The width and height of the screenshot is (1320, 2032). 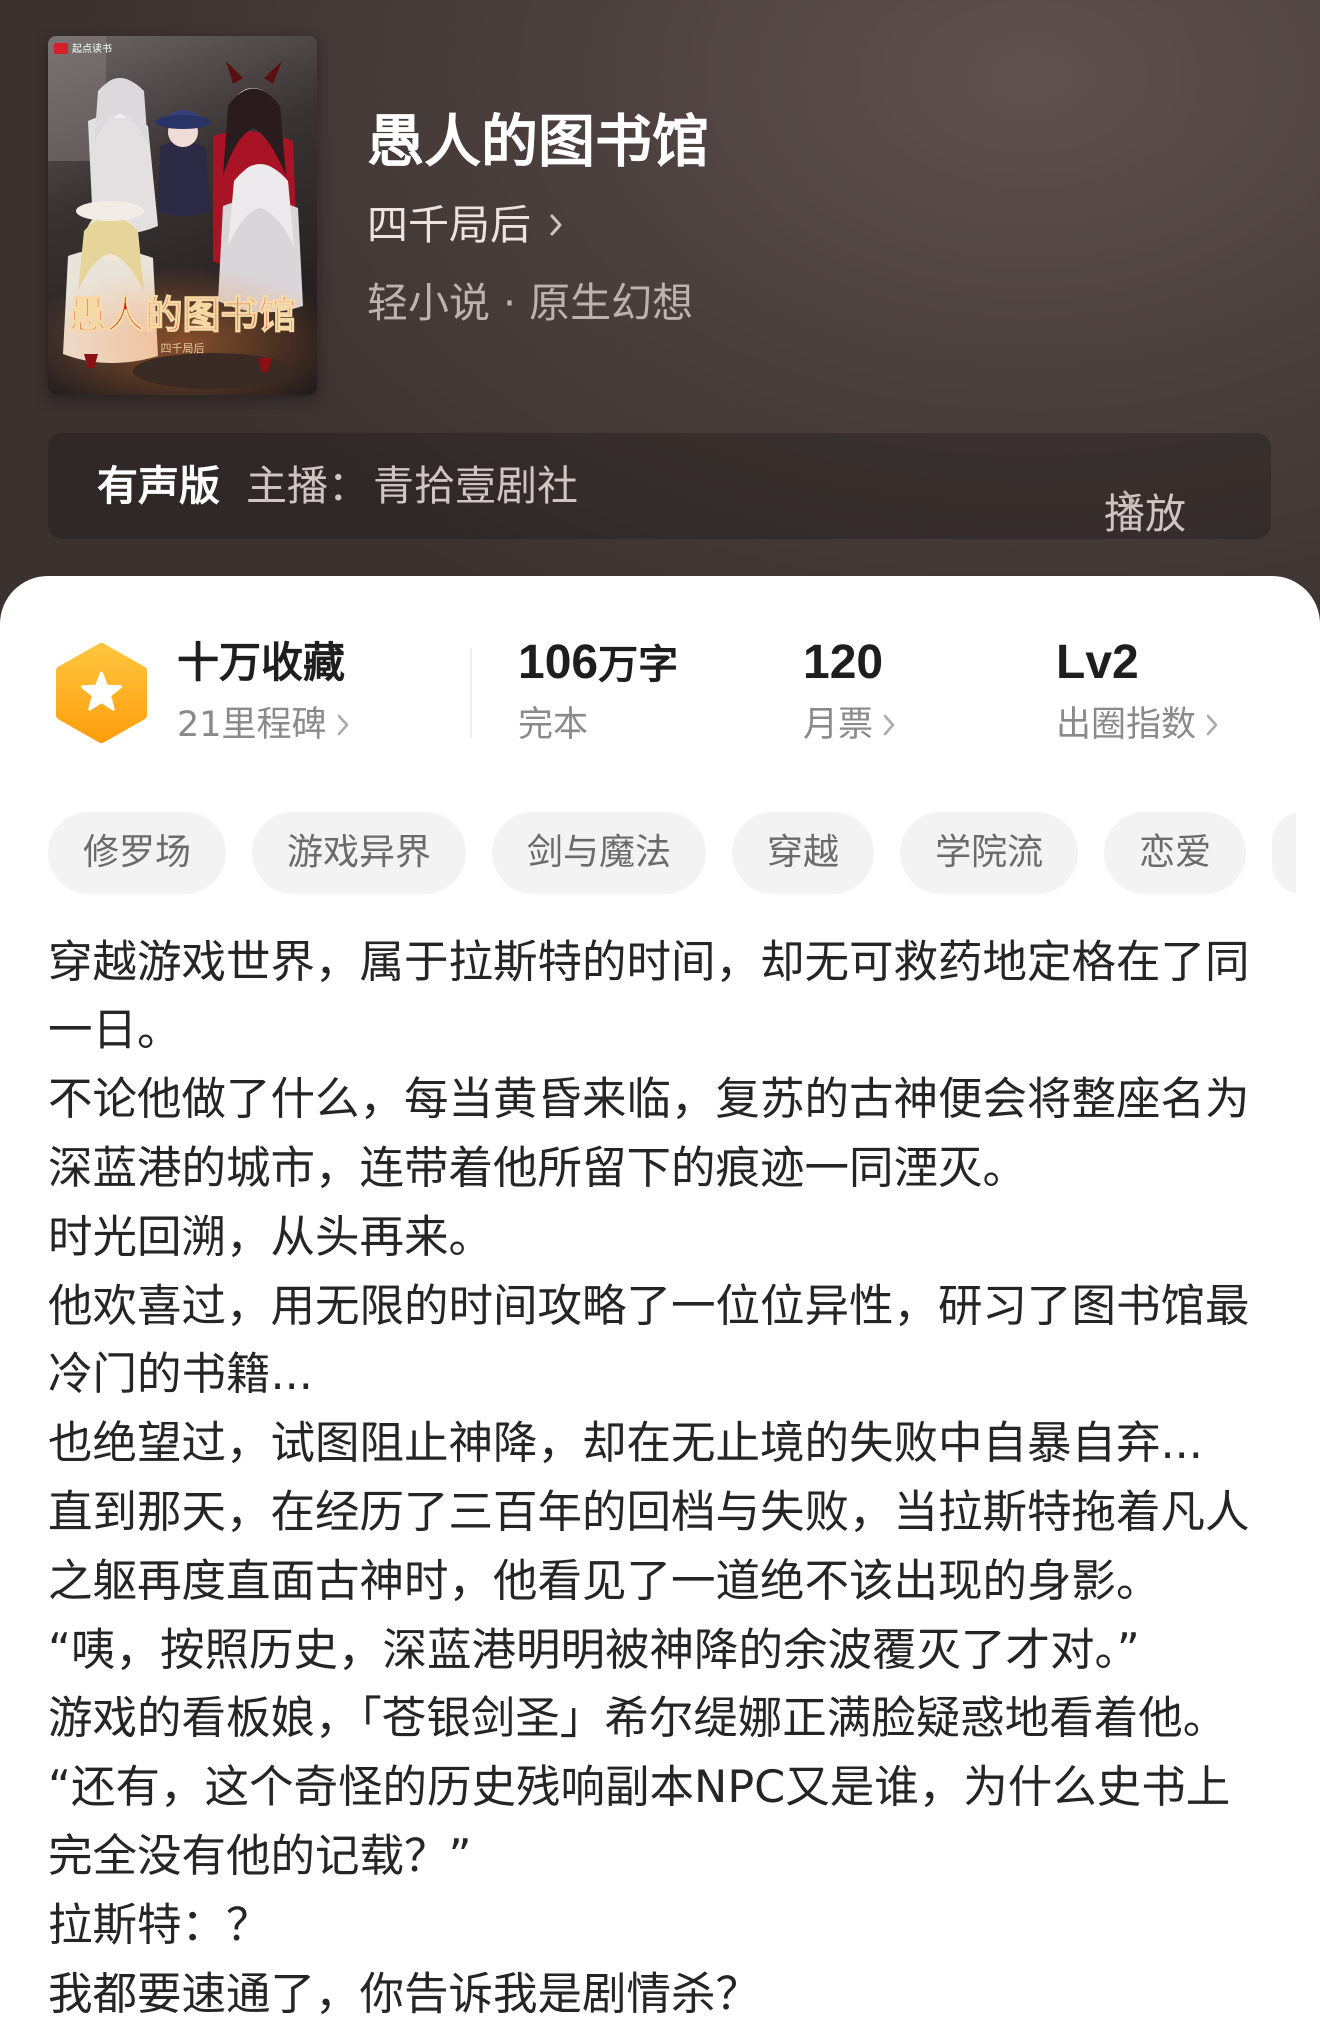 What do you see at coordinates (271, 1237) in the screenshot?
I see `synopsis-line: 时光回溯，从头再来。` at bounding box center [271, 1237].